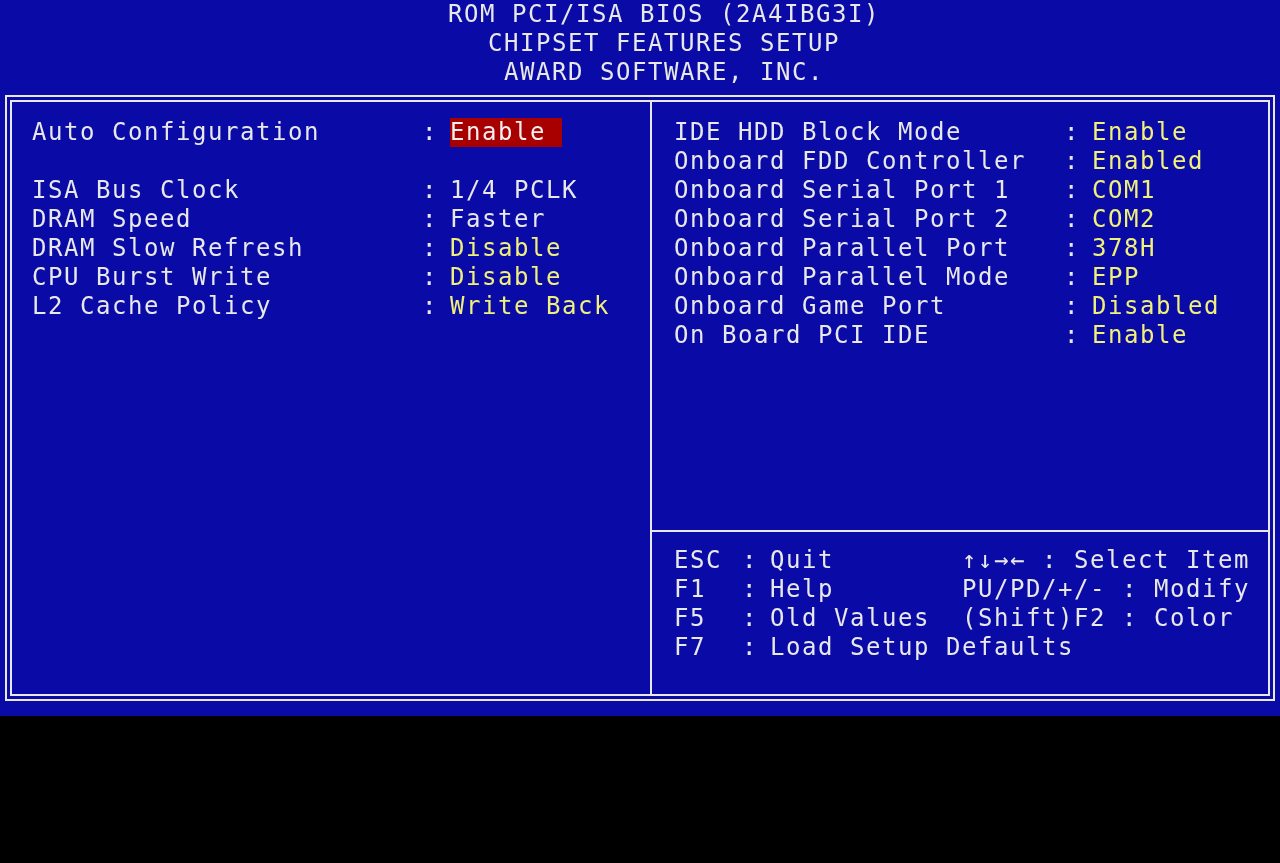  Describe the element at coordinates (168, 248) in the screenshot. I see `setting-label: DRAM Slow Refresh` at that location.